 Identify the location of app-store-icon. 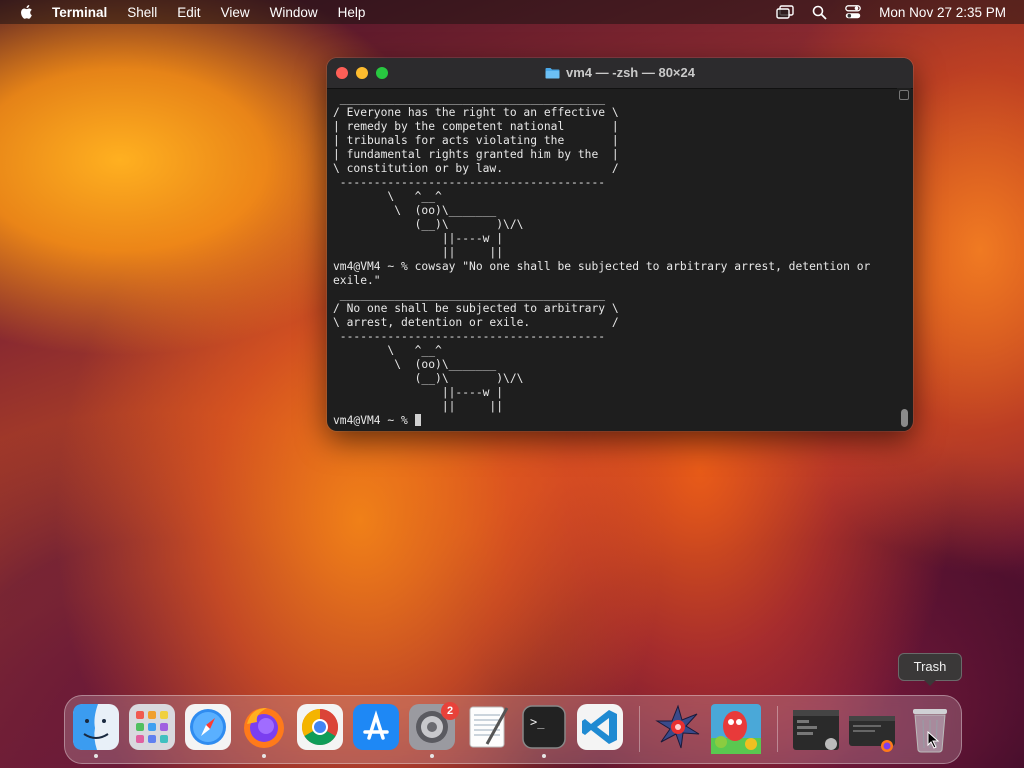
(376, 727).